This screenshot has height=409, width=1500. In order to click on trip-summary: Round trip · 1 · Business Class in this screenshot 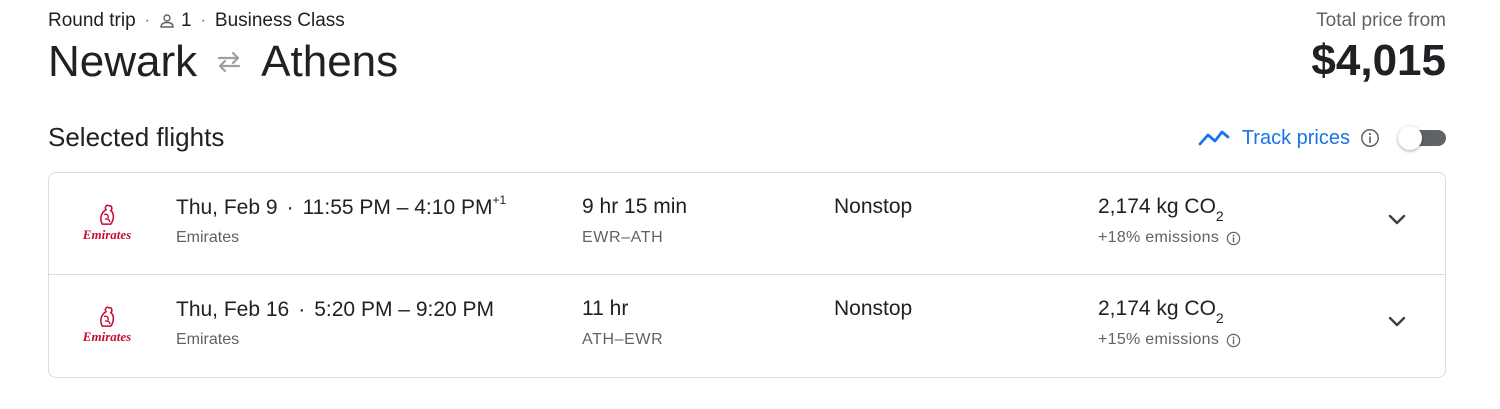, I will do `click(196, 21)`.